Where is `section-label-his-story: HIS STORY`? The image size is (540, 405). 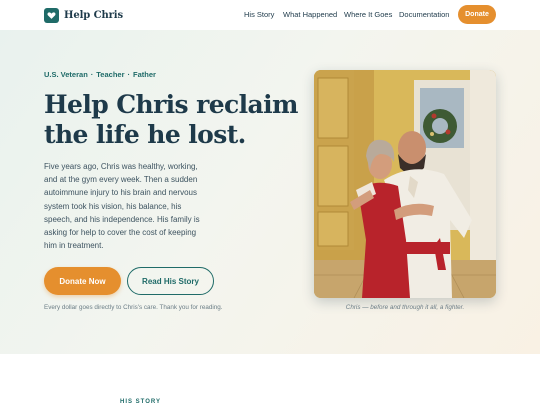 section-label-his-story: HIS STORY is located at coordinates (141, 402).